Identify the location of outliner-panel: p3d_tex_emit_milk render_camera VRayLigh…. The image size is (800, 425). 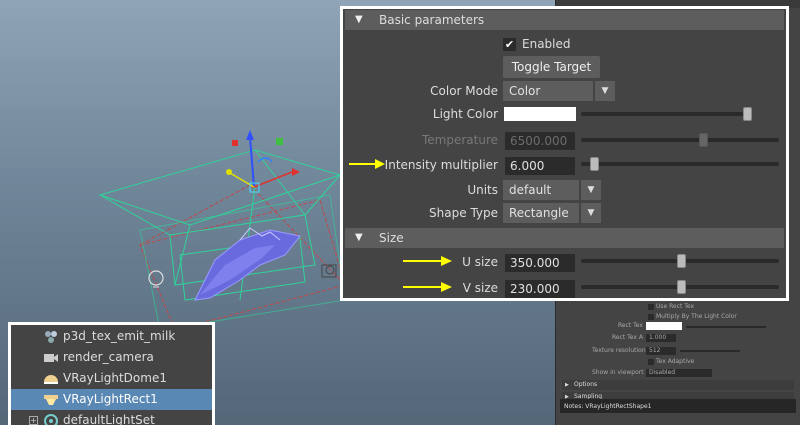
(111, 373).